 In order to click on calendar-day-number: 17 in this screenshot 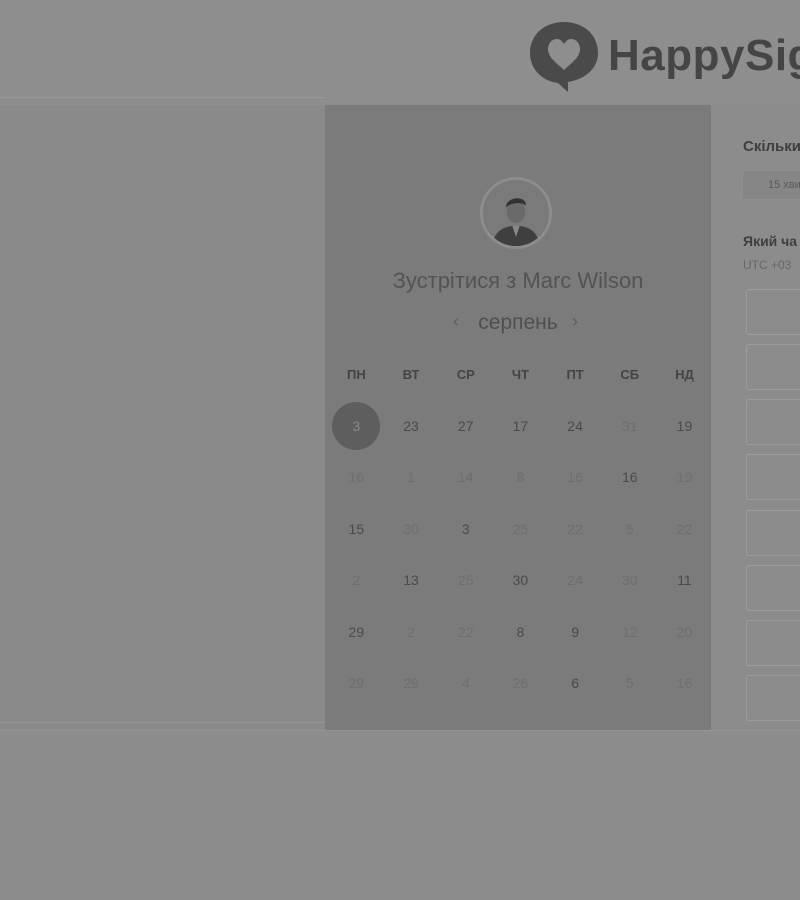, I will do `click(520, 425)`.